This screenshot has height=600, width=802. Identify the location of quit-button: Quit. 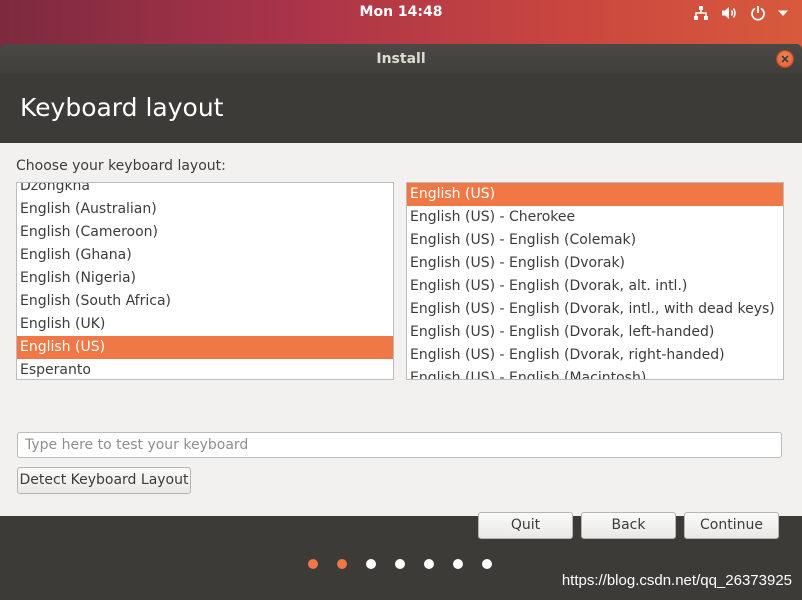
(525, 525).